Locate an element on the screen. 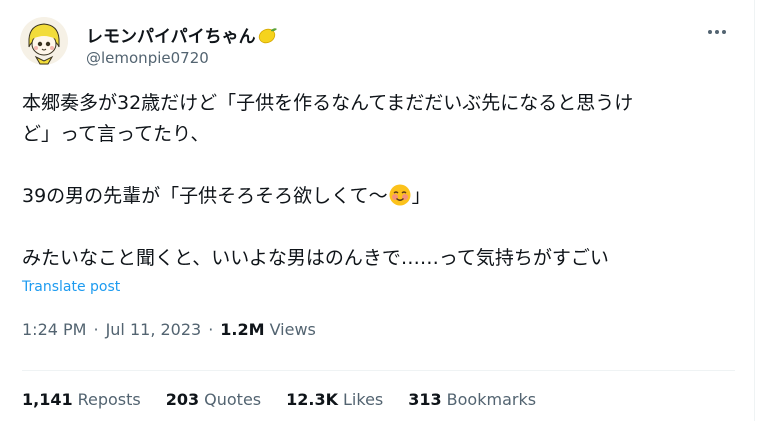  display-name-text: レモンパイパイちゃん is located at coordinates (171, 37).